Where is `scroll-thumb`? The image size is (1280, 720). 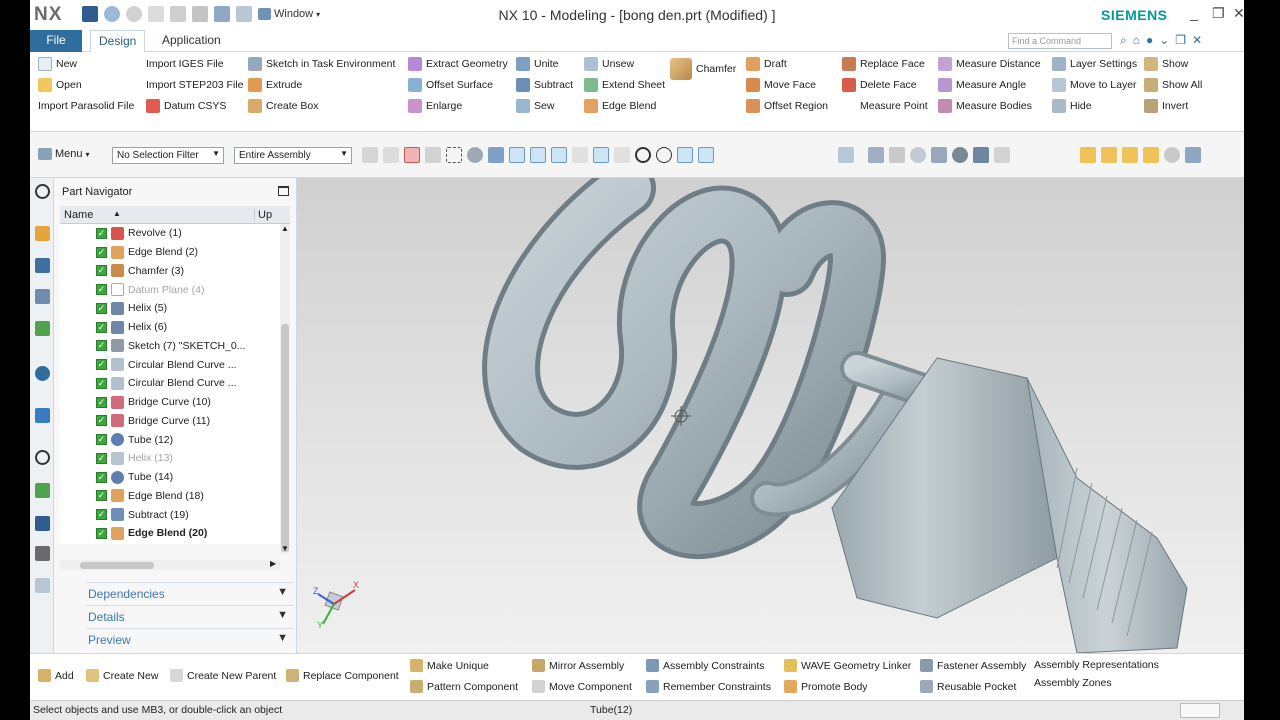 scroll-thumb is located at coordinates (285, 438).